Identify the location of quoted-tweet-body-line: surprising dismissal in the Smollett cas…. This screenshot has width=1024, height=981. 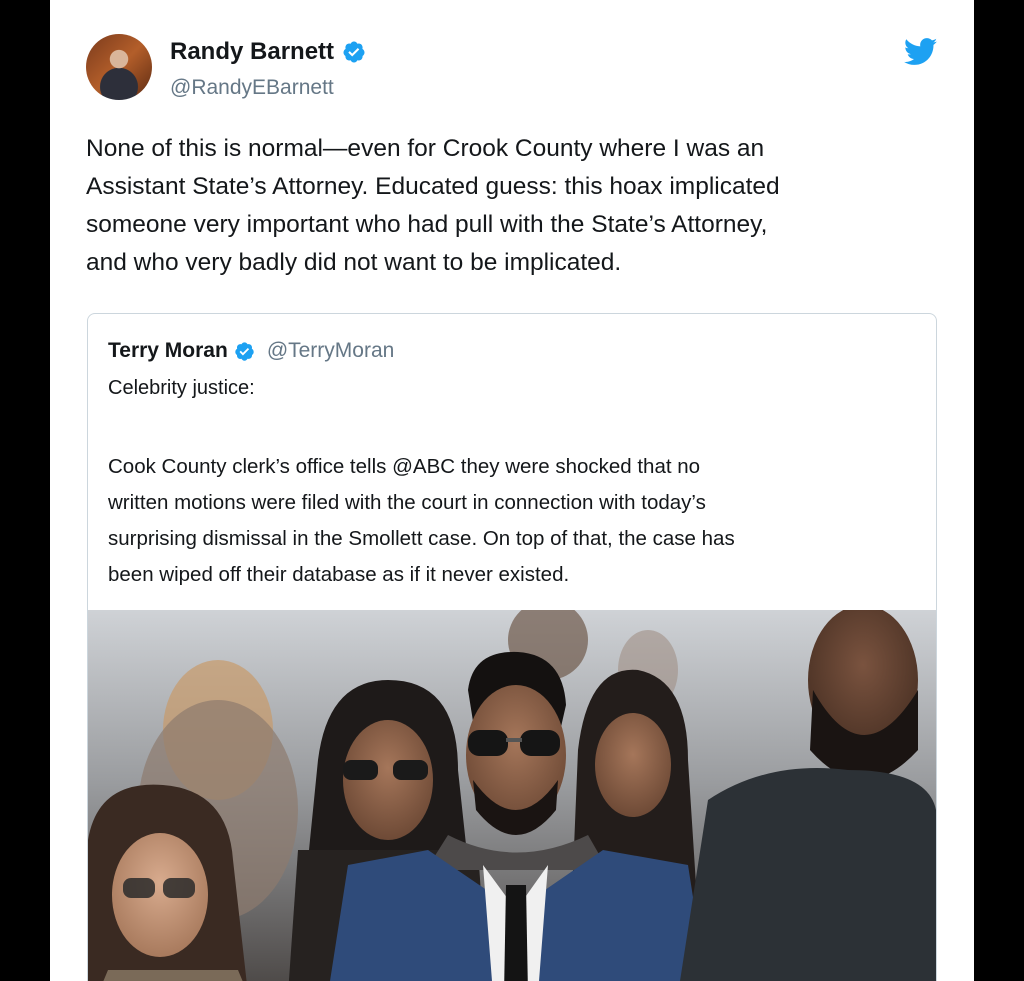
(421, 538).